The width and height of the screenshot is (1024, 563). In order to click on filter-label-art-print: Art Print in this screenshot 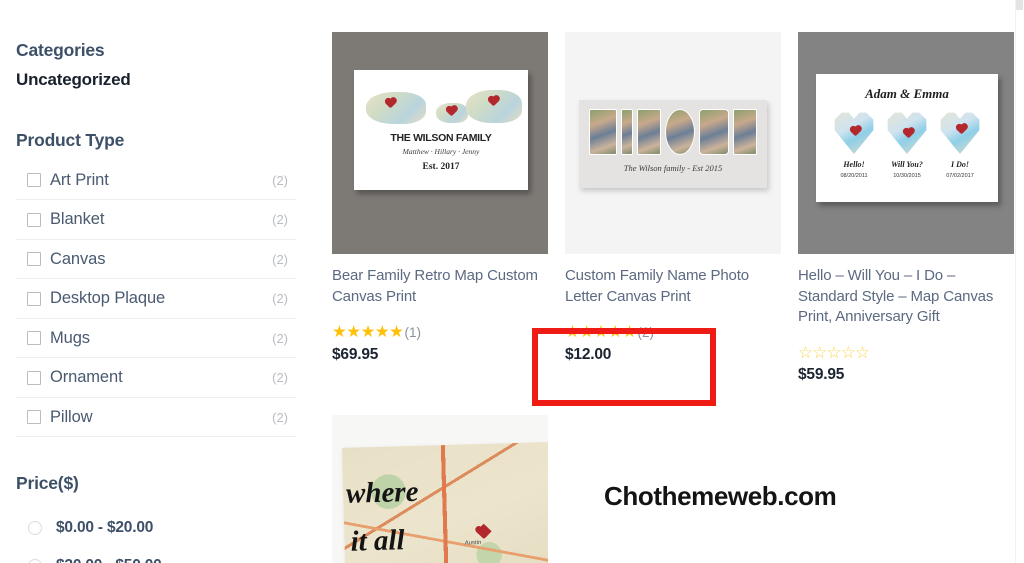, I will do `click(79, 179)`.